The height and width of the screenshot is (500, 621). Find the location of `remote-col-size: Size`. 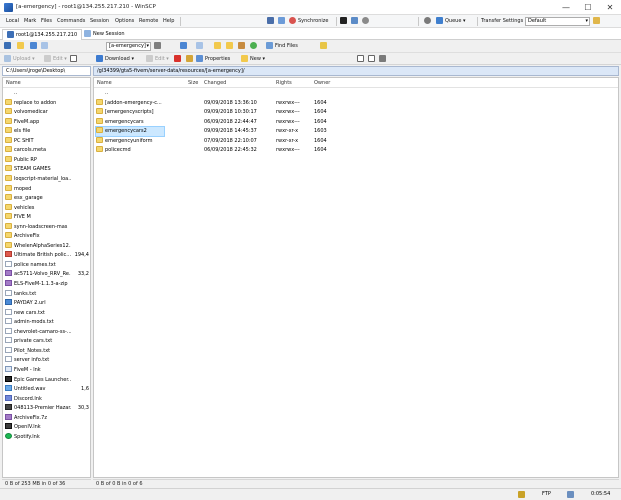

remote-col-size: Size is located at coordinates (193, 83).